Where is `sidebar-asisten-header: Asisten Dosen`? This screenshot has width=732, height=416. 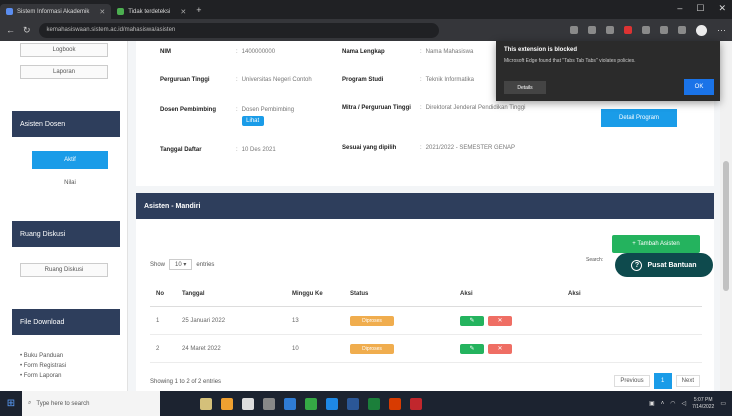 sidebar-asisten-header: Asisten Dosen is located at coordinates (66, 124).